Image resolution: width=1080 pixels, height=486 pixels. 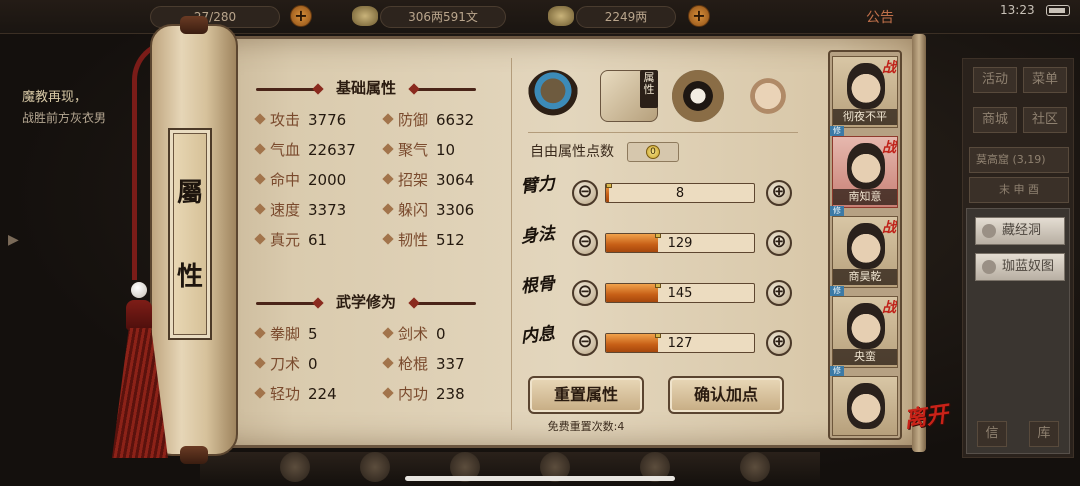 What do you see at coordinates (285, 364) in the screenshot?
I see `skill-name: 刀术` at bounding box center [285, 364].